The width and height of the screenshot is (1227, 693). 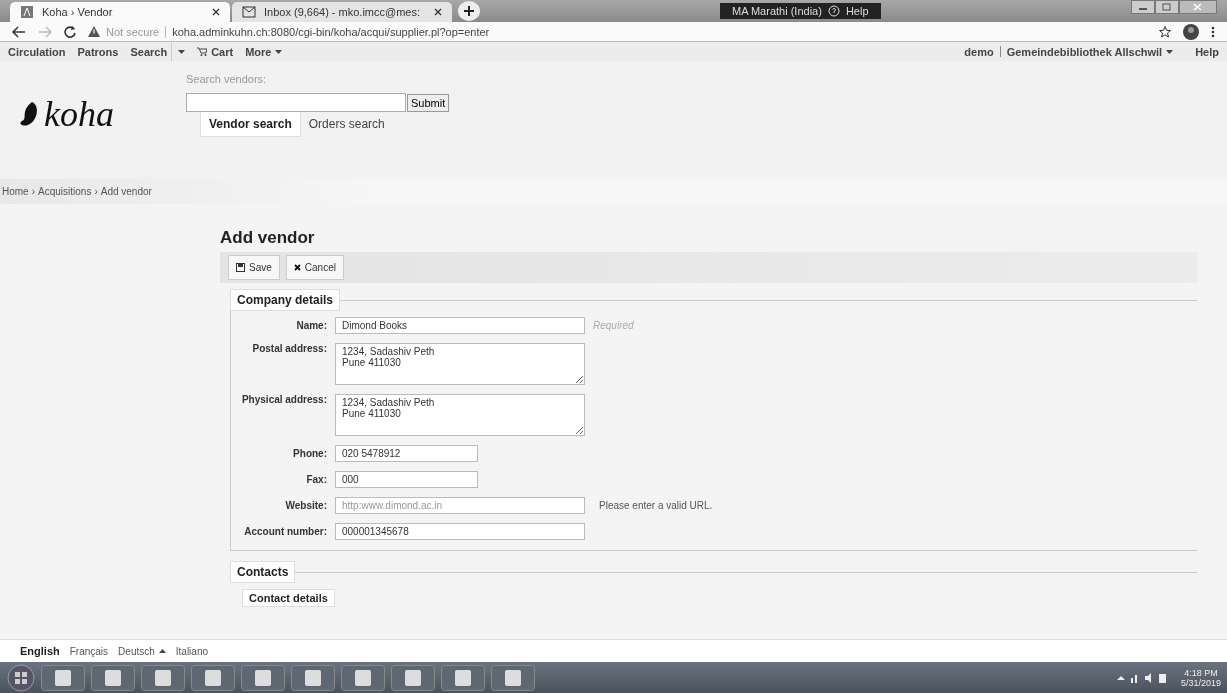 What do you see at coordinates (1143, 7) in the screenshot?
I see `minimize-icon` at bounding box center [1143, 7].